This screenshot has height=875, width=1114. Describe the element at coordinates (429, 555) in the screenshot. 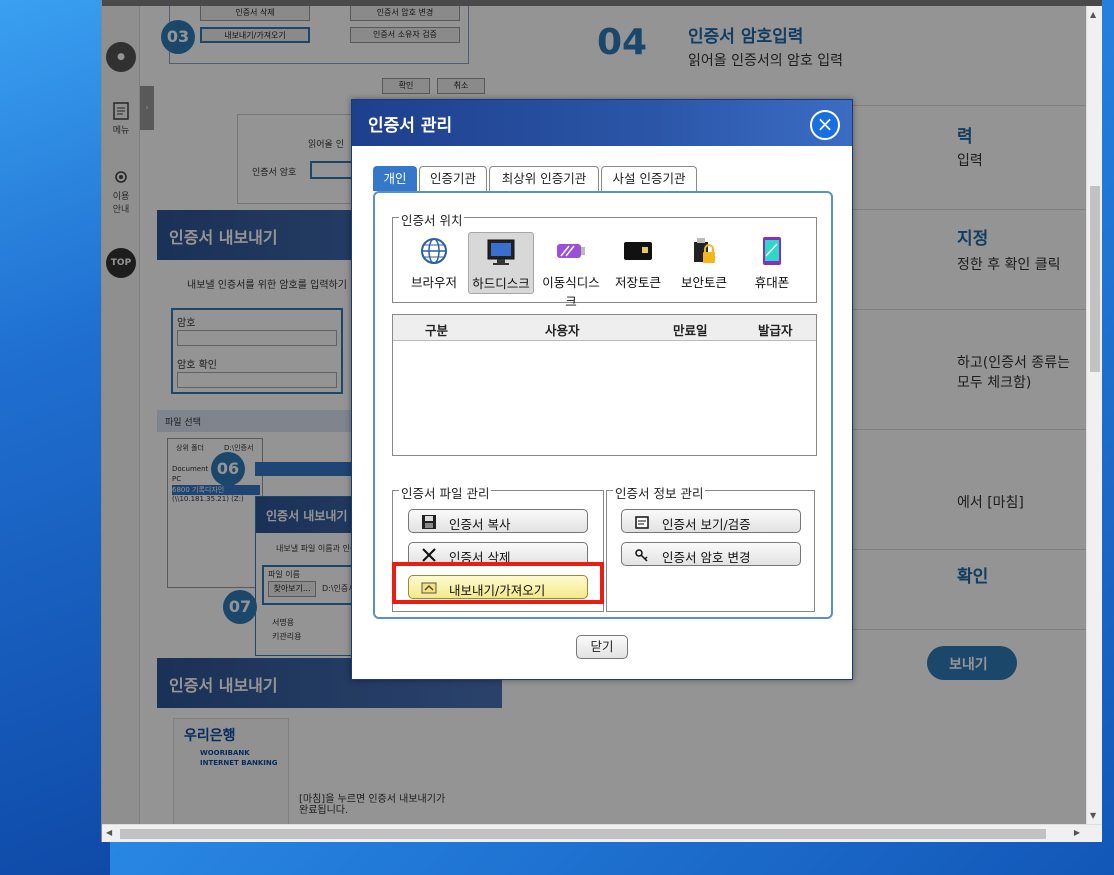

I see `delete-x-icon` at that location.